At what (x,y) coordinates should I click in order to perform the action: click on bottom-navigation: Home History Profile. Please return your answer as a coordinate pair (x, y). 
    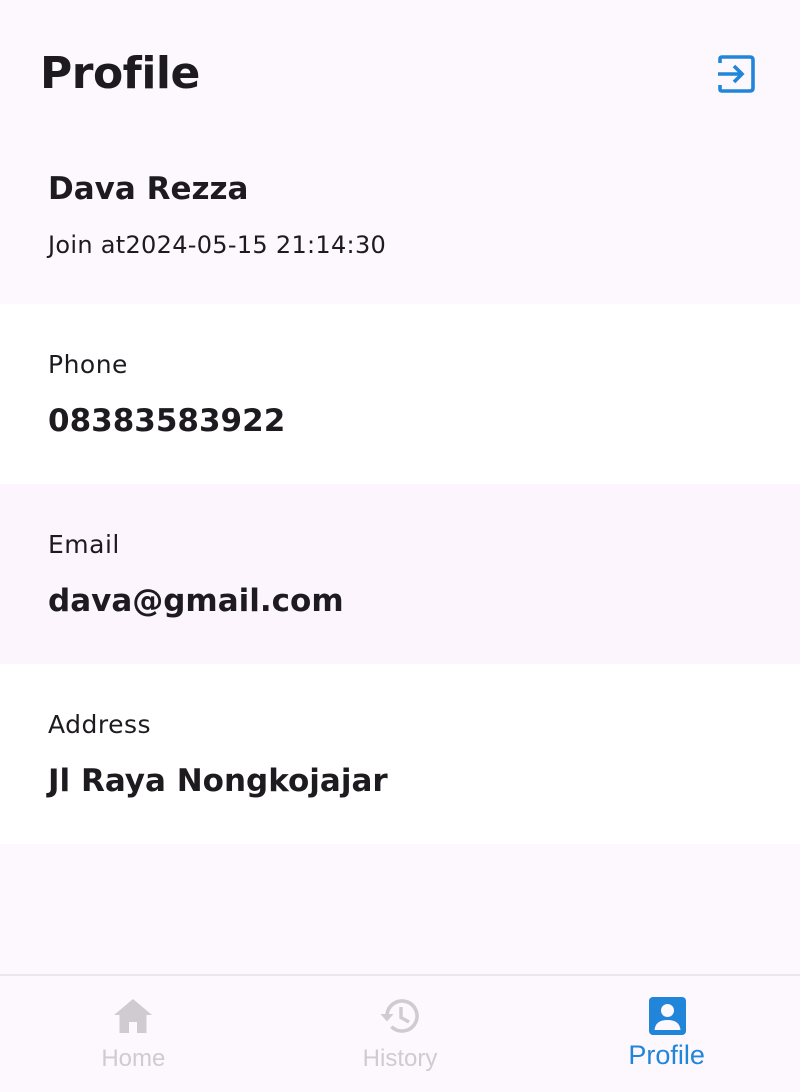
    Looking at the image, I should click on (400, 1033).